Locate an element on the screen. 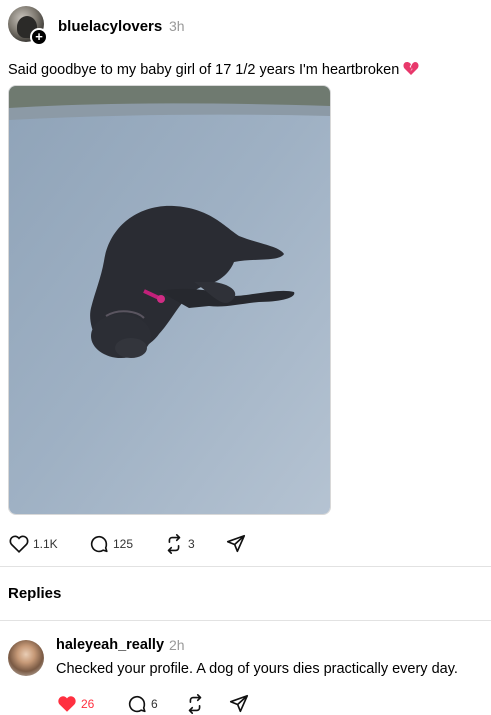 Image resolution: width=491 pixels, height=715 pixels. comment-button: 125 is located at coordinates (110, 544).